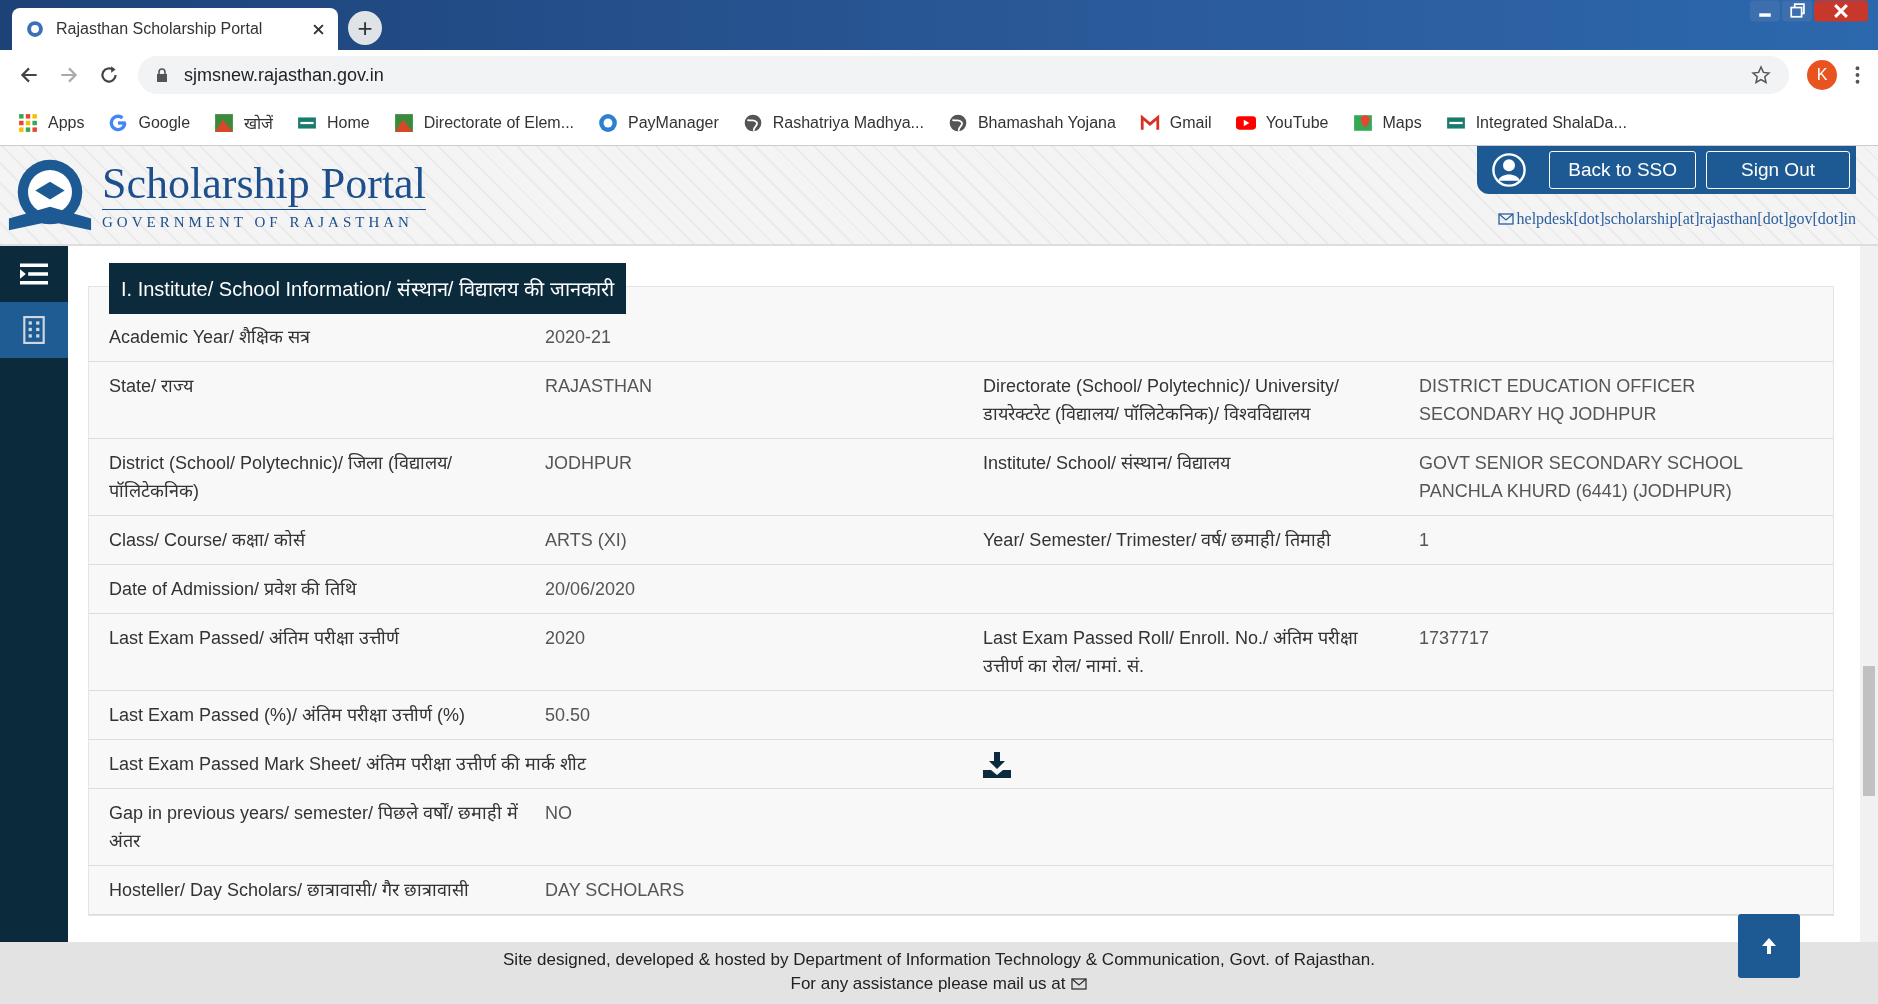  Describe the element at coordinates (348, 122) in the screenshot. I see `bookmark-link: Home` at that location.